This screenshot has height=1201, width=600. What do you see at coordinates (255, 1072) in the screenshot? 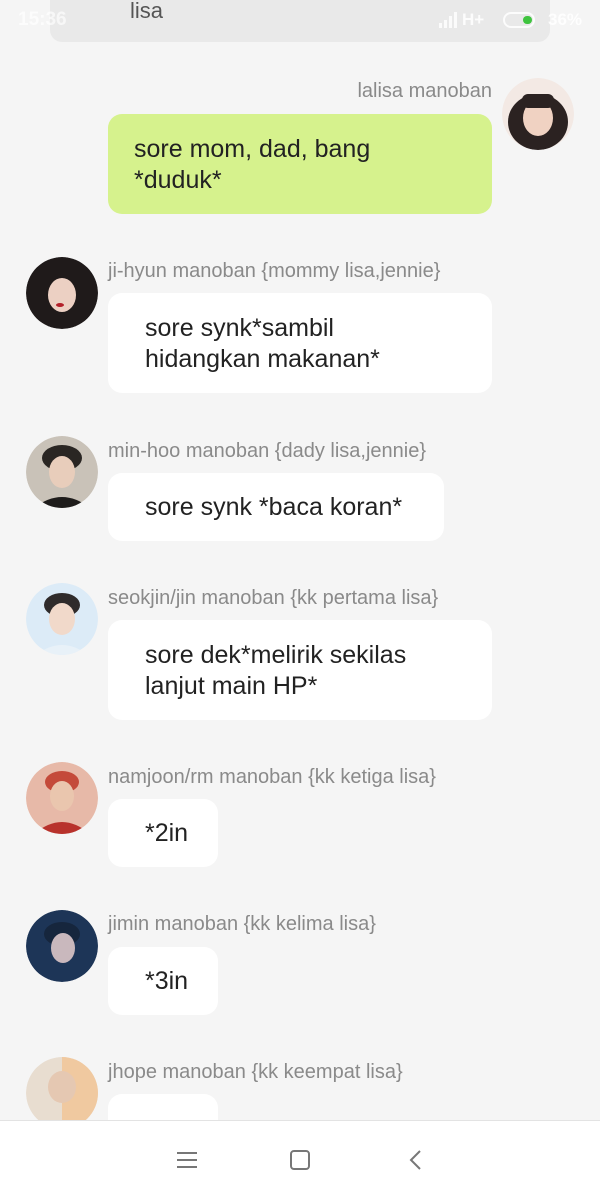
I see `sender-name: jhope manoban {kk keempat lisa}` at bounding box center [255, 1072].